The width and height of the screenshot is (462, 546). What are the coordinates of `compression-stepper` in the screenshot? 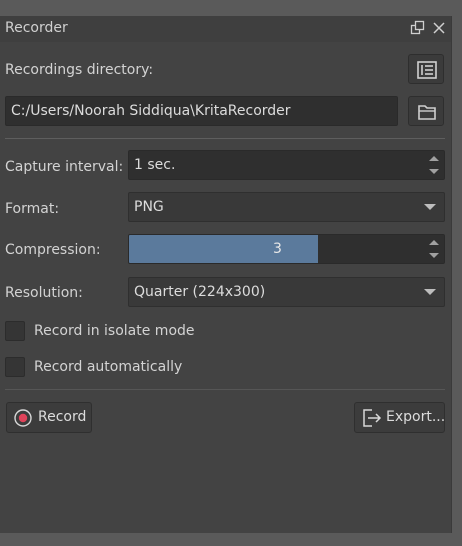 It's located at (434, 249).